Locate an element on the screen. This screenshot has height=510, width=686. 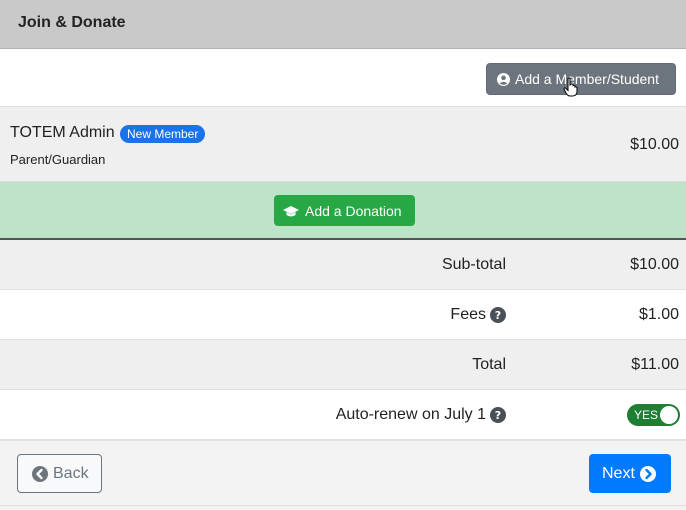
auto-renew-row: Auto-renew on July 1 ? YES is located at coordinates (343, 415).